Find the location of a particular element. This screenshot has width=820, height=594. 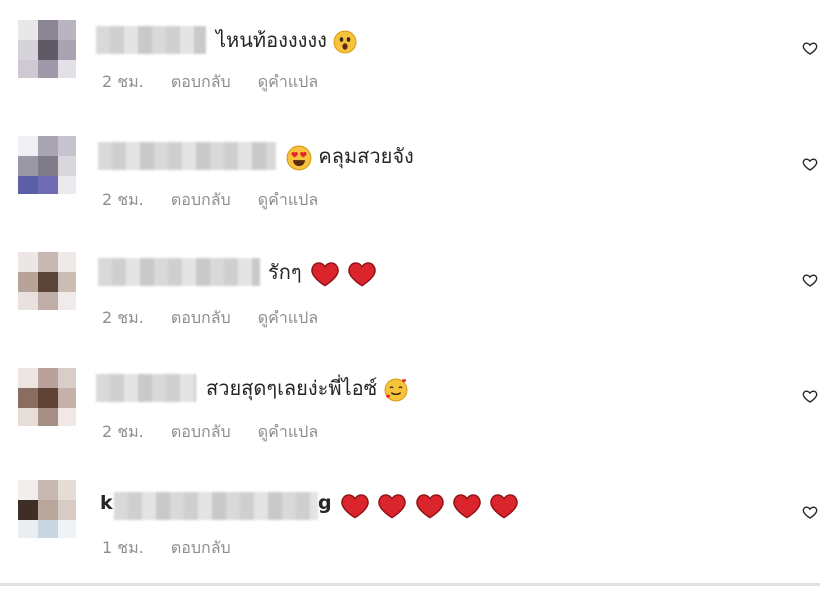

comment-text: คลุมสวยจัง is located at coordinates (350, 156).